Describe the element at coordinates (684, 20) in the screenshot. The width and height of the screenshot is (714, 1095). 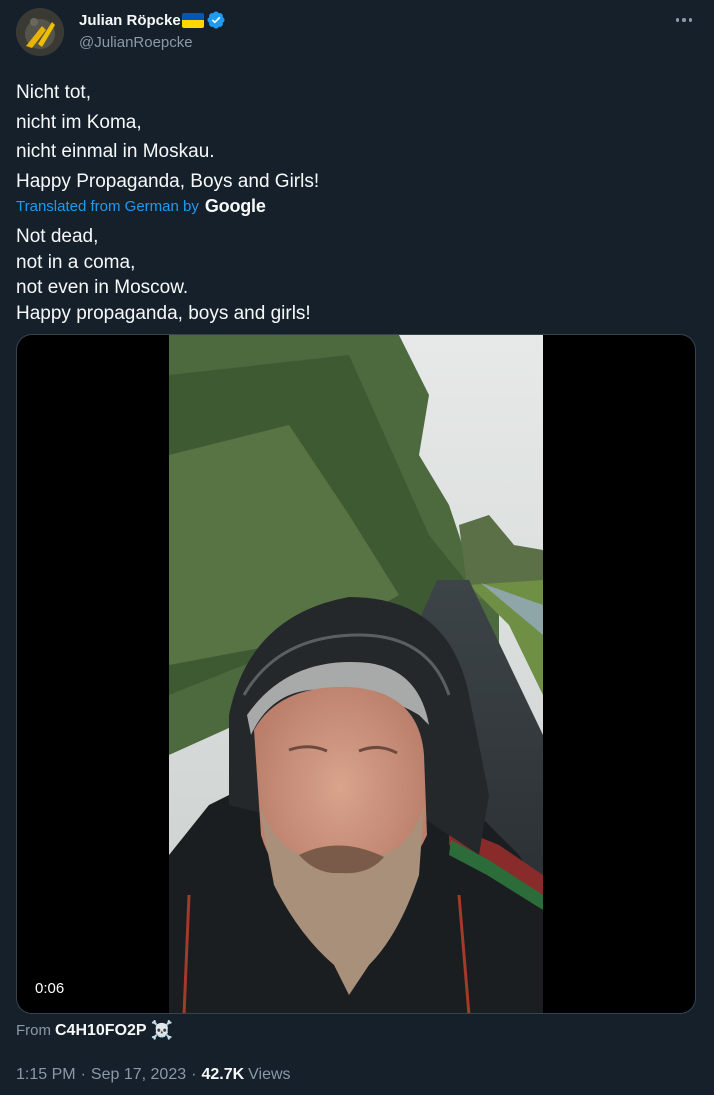
I see `more-options-icon` at that location.